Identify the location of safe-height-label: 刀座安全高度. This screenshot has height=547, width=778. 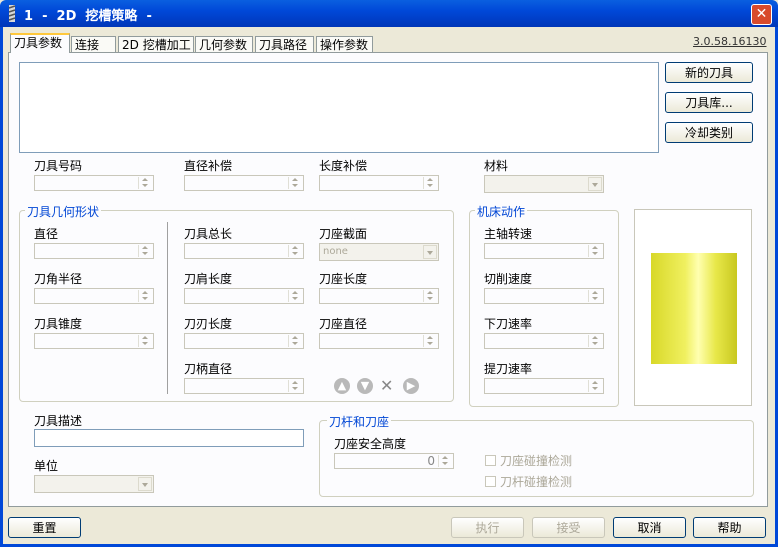
(370, 444).